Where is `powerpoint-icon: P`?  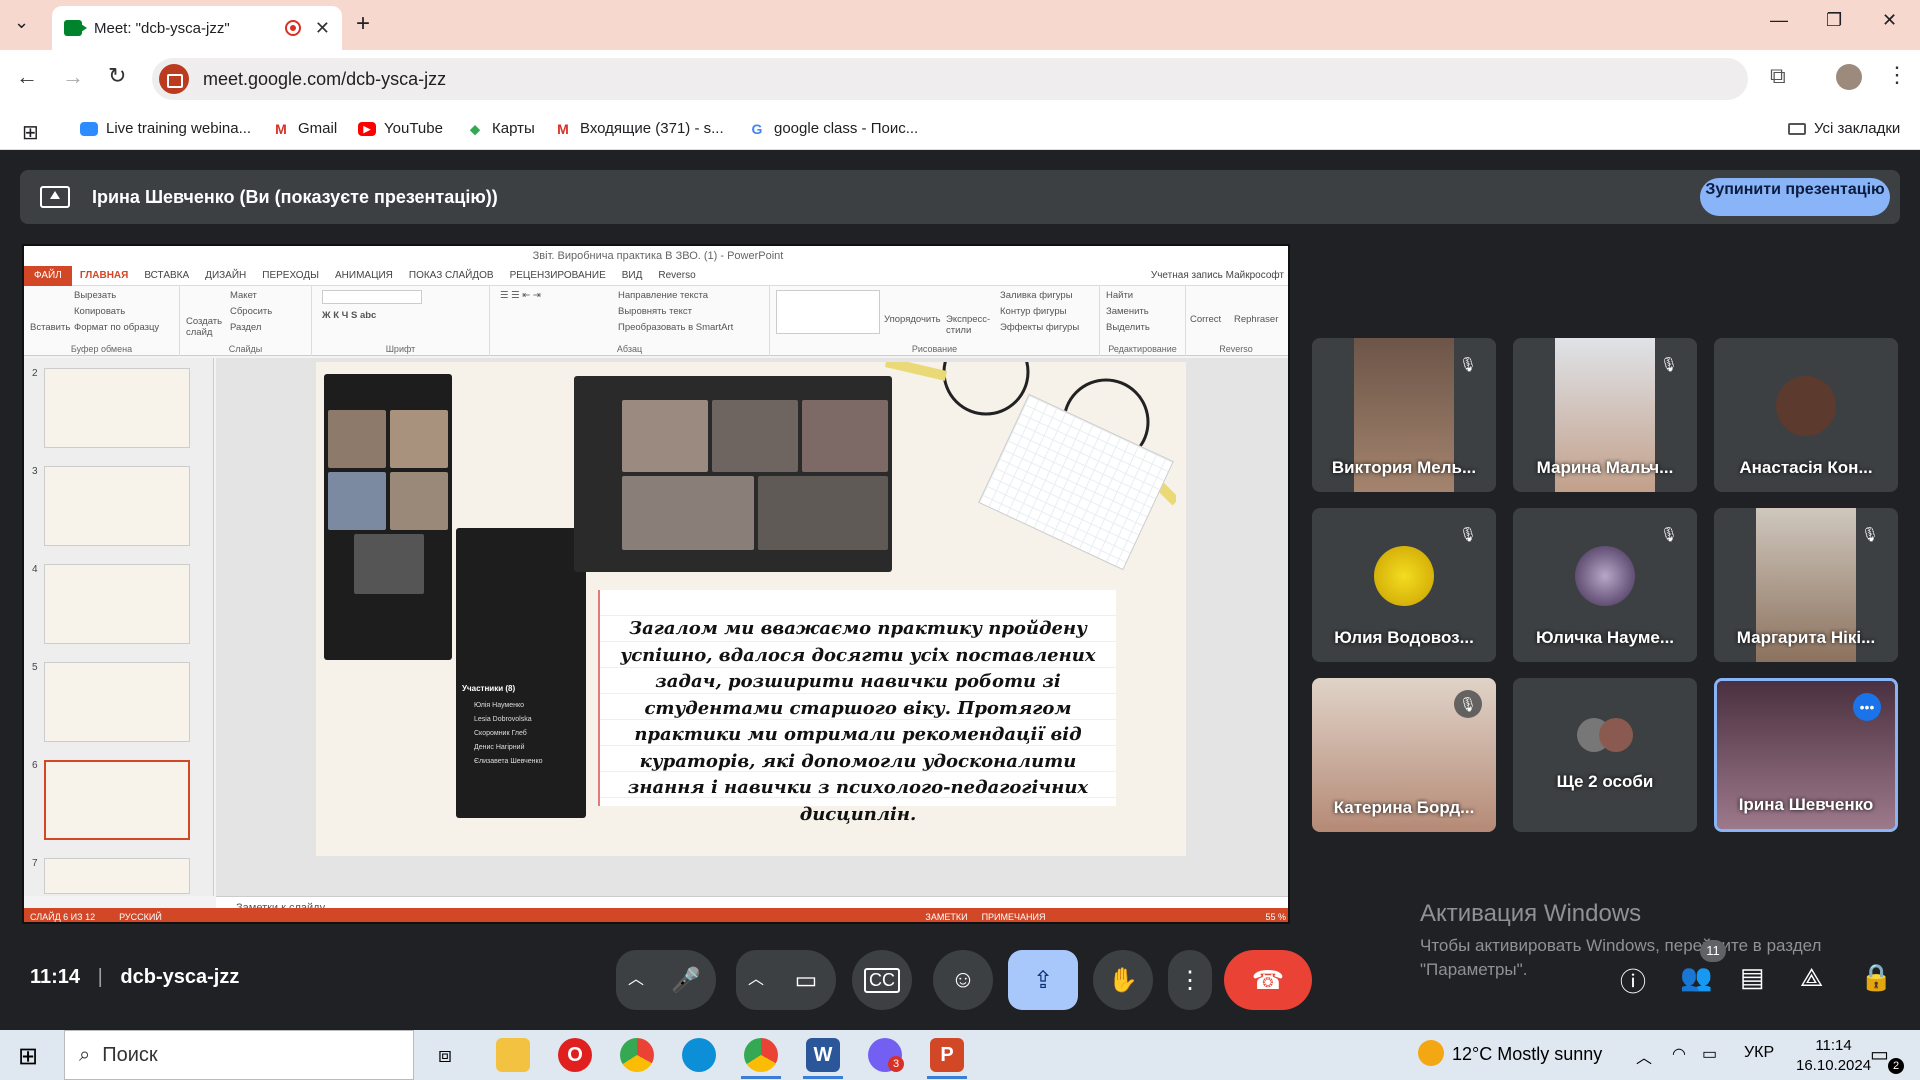 powerpoint-icon: P is located at coordinates (947, 1055).